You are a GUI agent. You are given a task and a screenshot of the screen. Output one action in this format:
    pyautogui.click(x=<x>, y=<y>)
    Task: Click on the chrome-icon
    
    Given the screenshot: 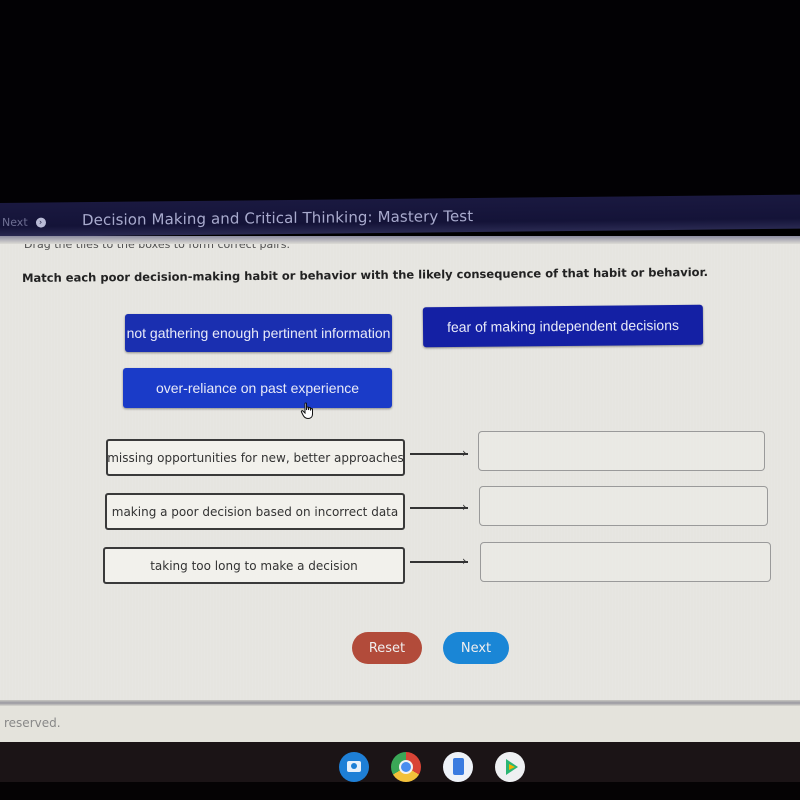 What is the action you would take?
    pyautogui.click(x=406, y=767)
    